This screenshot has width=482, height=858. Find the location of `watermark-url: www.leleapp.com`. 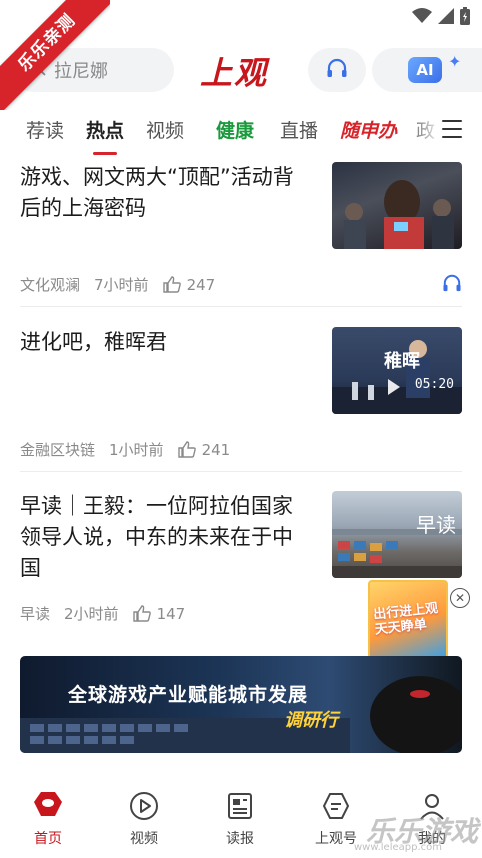

watermark-url: www.leleapp.com is located at coordinates (397, 847).